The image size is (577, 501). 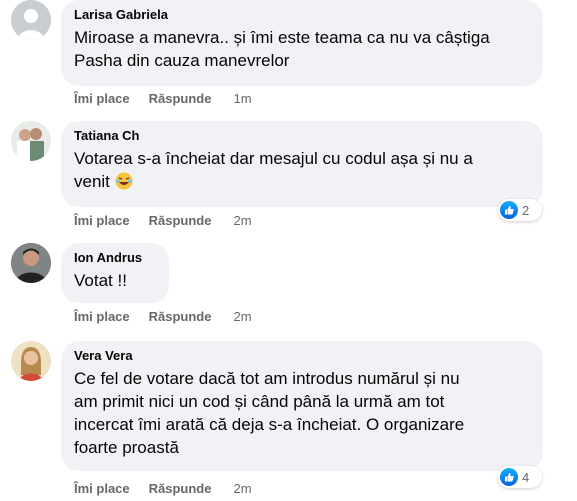 I want to click on comment-text-line: venit, so click(x=92, y=181).